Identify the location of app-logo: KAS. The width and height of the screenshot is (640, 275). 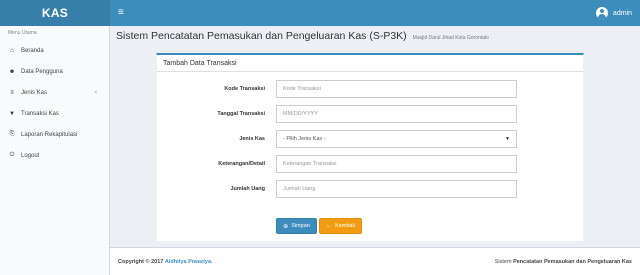
(55, 13).